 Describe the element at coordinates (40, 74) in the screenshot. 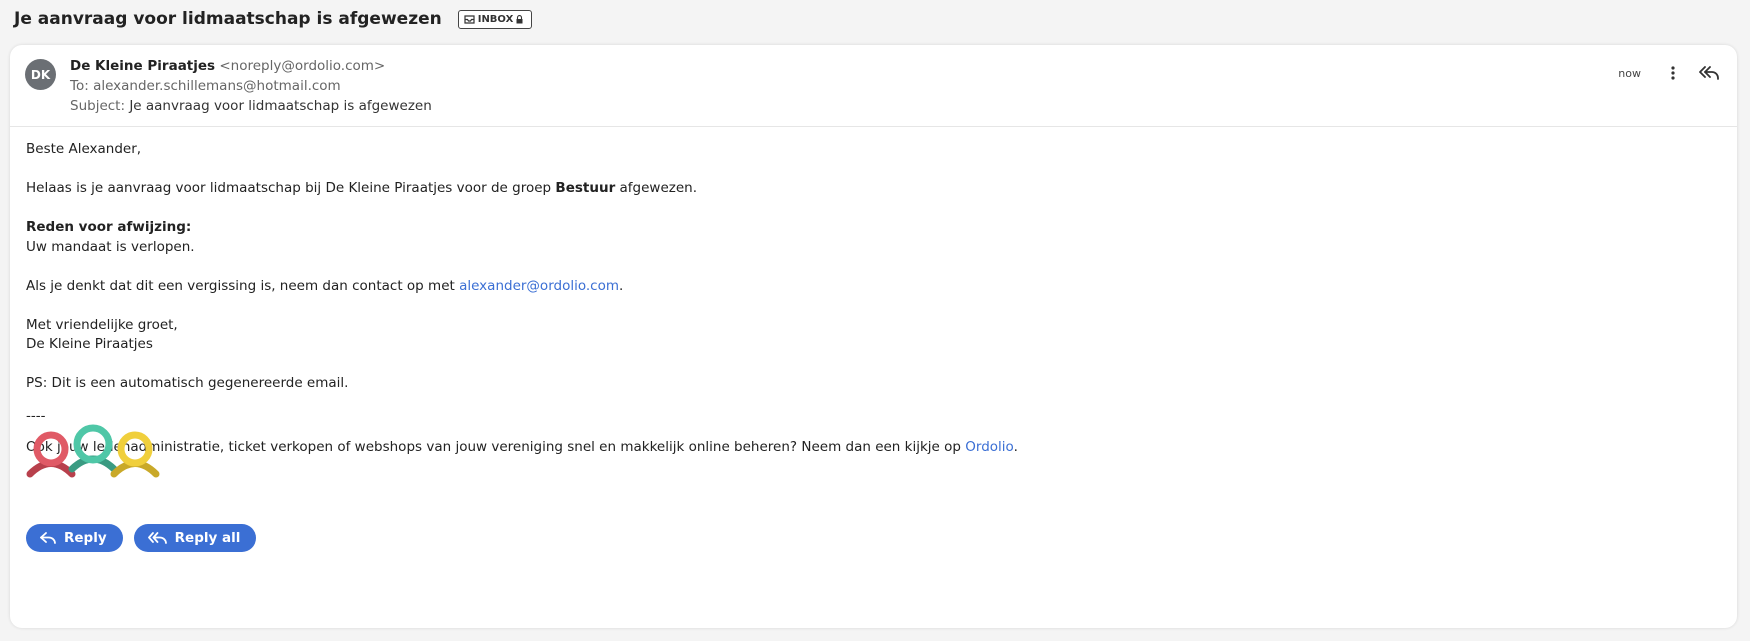

I see `avatar: DK` at that location.